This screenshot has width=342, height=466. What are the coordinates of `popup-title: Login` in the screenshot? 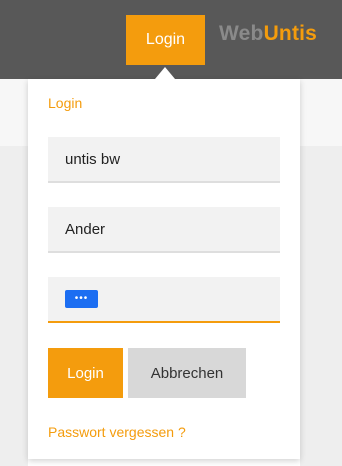 It's located at (65, 103).